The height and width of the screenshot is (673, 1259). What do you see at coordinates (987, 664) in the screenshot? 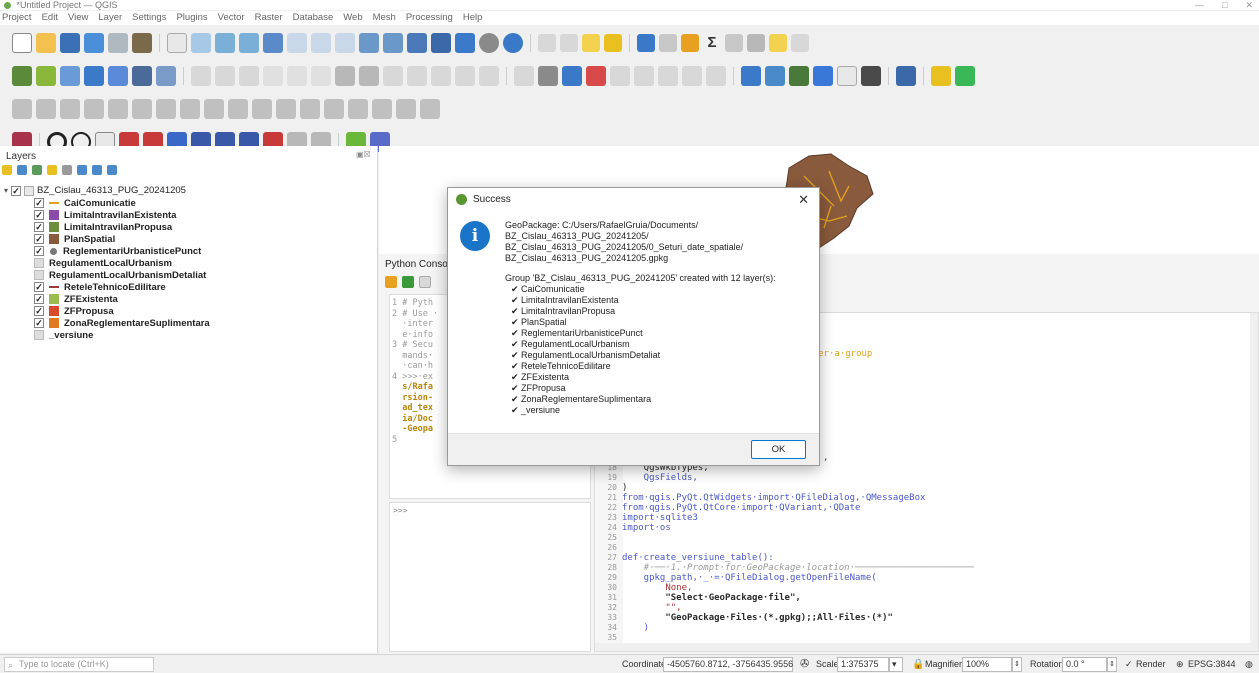
I see `magnifier-field: 100%` at bounding box center [987, 664].